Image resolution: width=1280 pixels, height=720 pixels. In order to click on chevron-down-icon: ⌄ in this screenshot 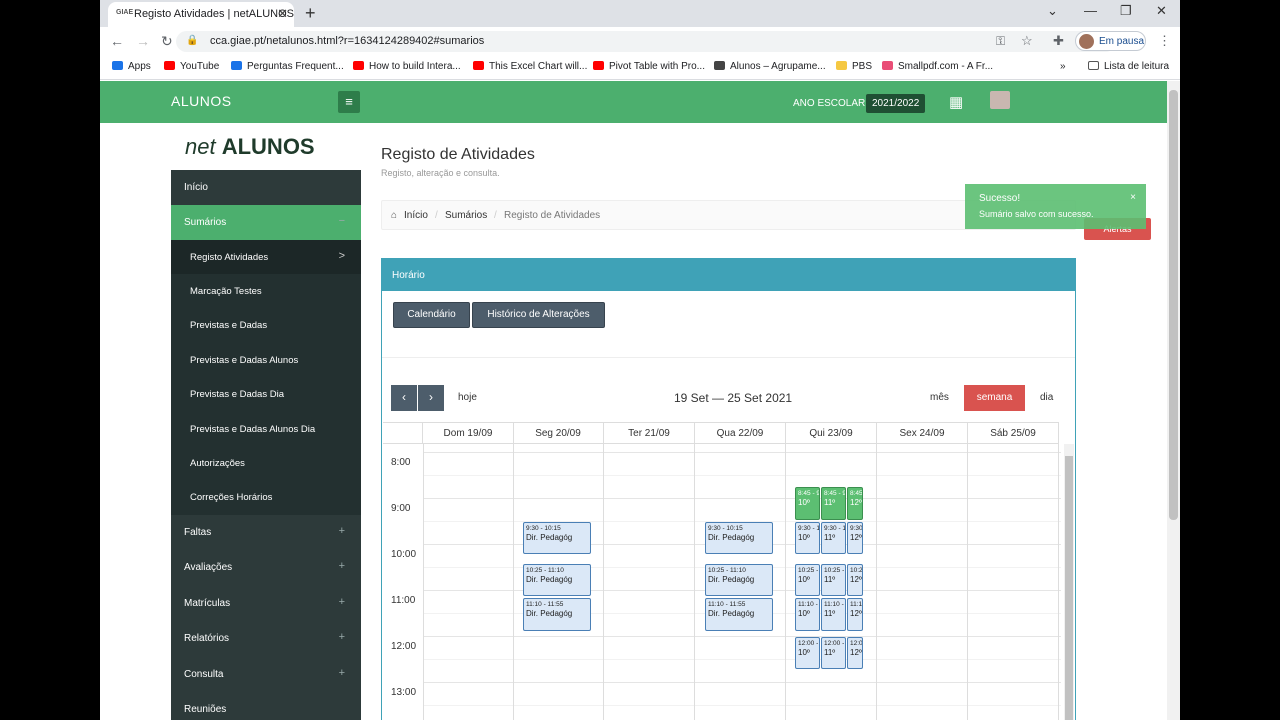, I will do `click(1052, 11)`.